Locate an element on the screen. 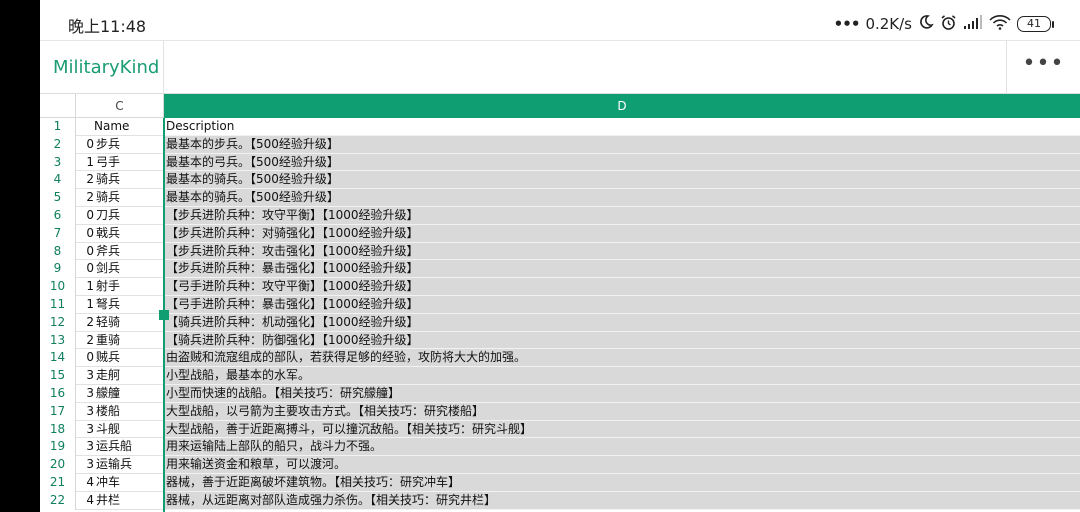  name-header-cell: Name is located at coordinates (120, 127).